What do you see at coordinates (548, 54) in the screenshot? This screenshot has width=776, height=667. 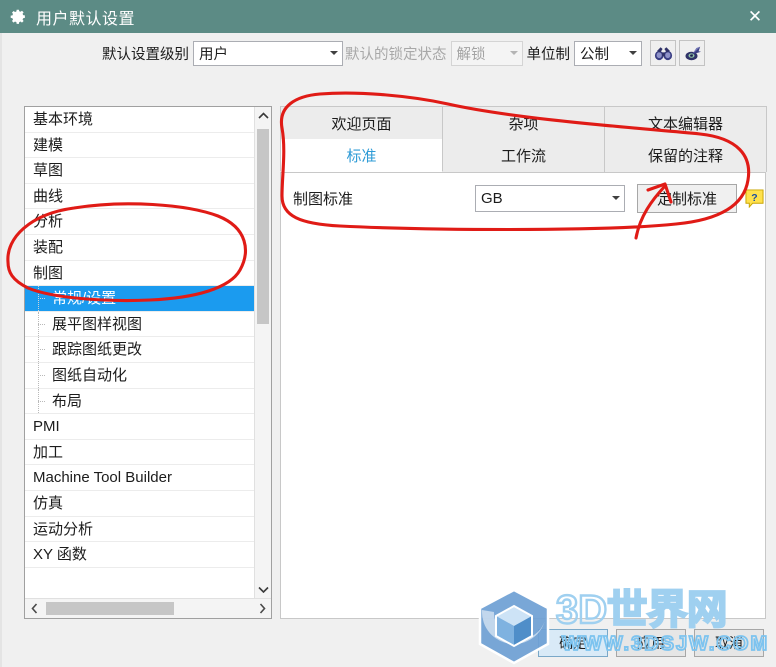 I see `units-label: 单位制` at bounding box center [548, 54].